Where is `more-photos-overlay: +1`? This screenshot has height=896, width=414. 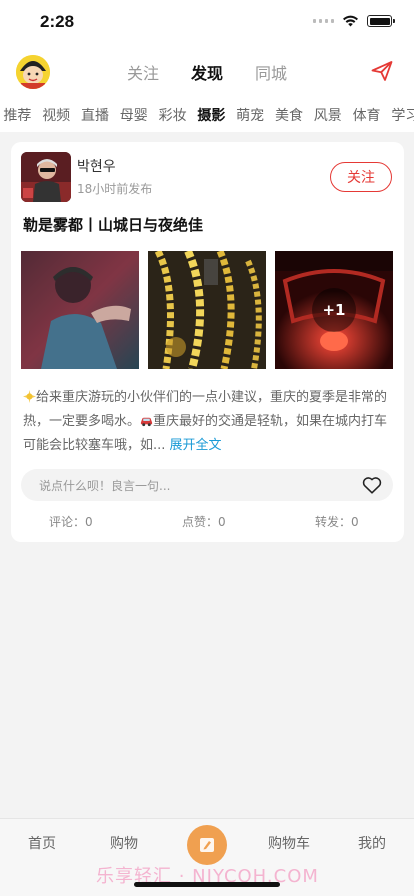
more-photos-overlay: +1 is located at coordinates (334, 310).